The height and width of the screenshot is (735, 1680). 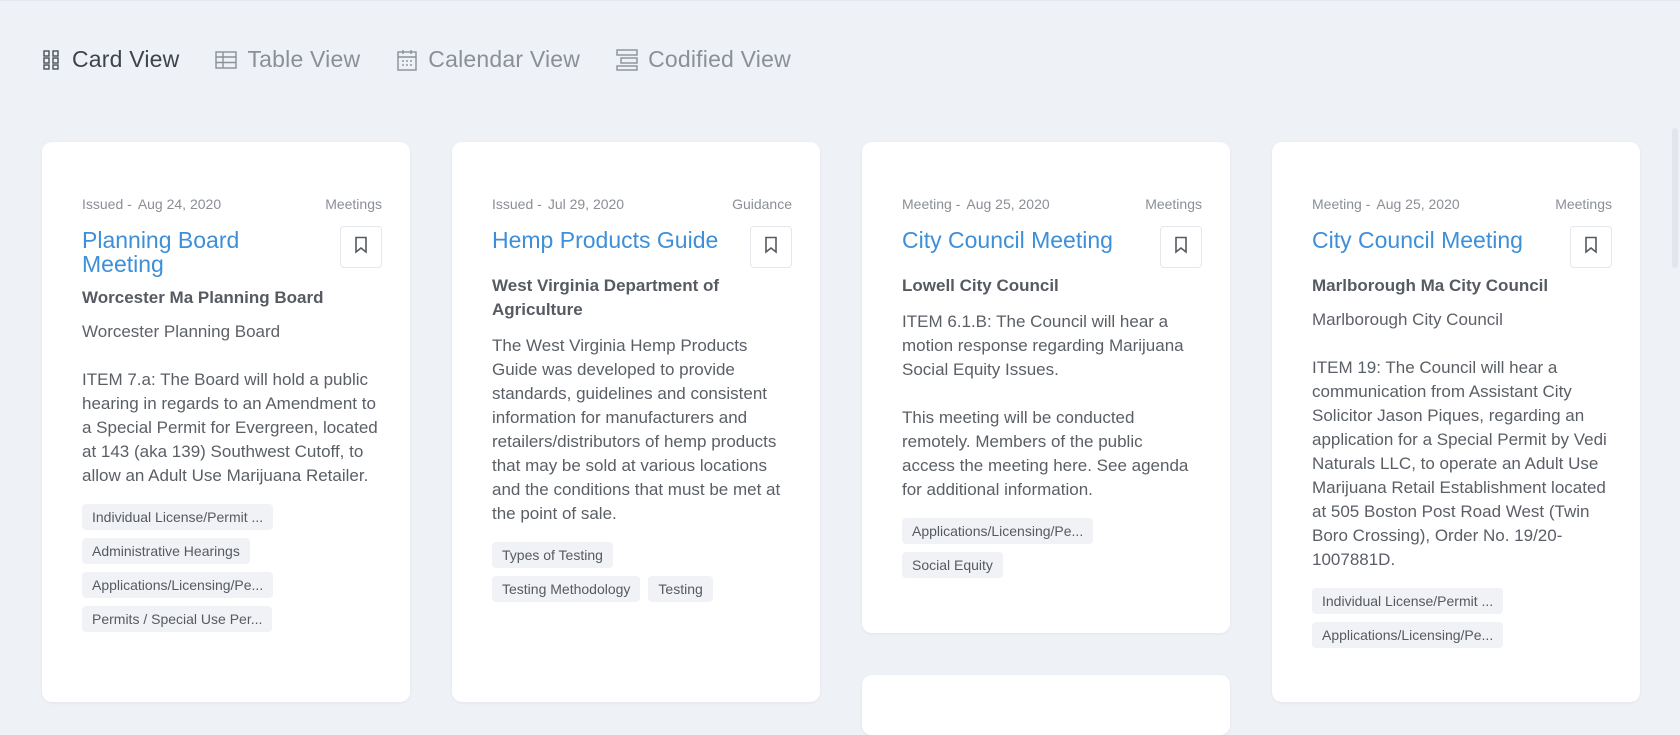 I want to click on tab-table-view: Table View, so click(x=287, y=59).